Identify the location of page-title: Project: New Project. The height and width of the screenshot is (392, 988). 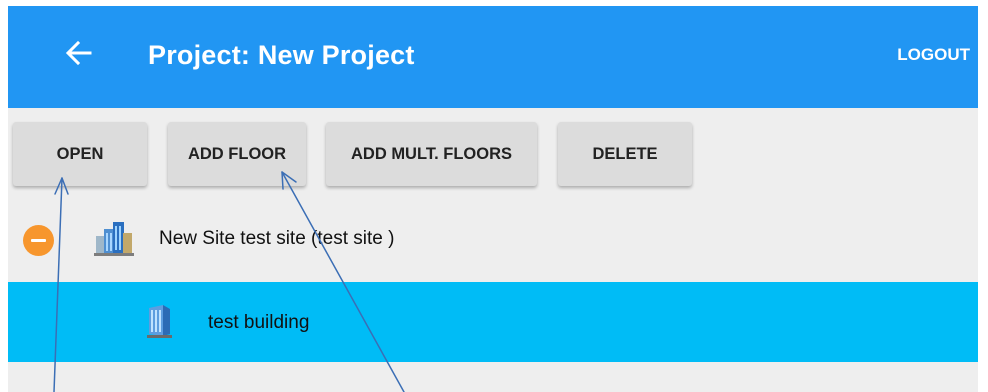
(281, 55).